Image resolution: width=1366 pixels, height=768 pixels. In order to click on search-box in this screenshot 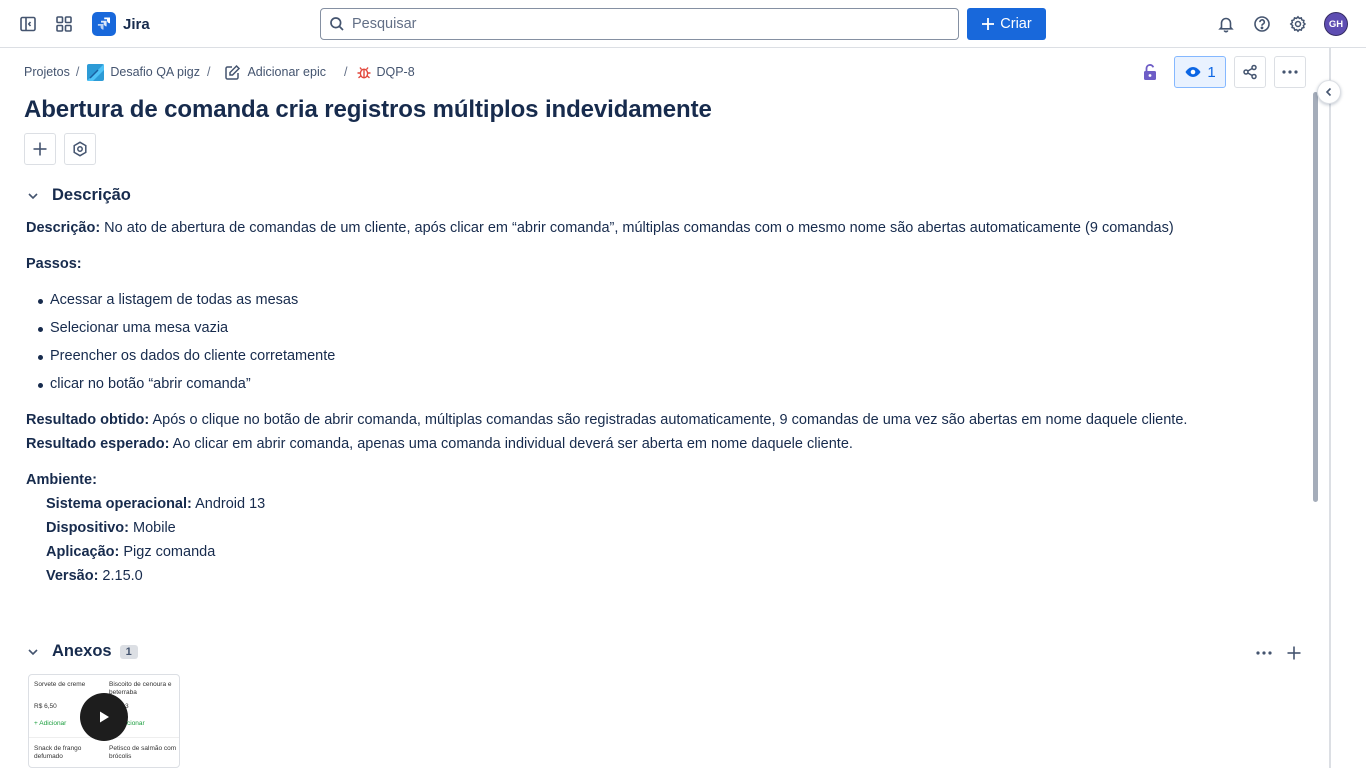, I will do `click(639, 24)`.